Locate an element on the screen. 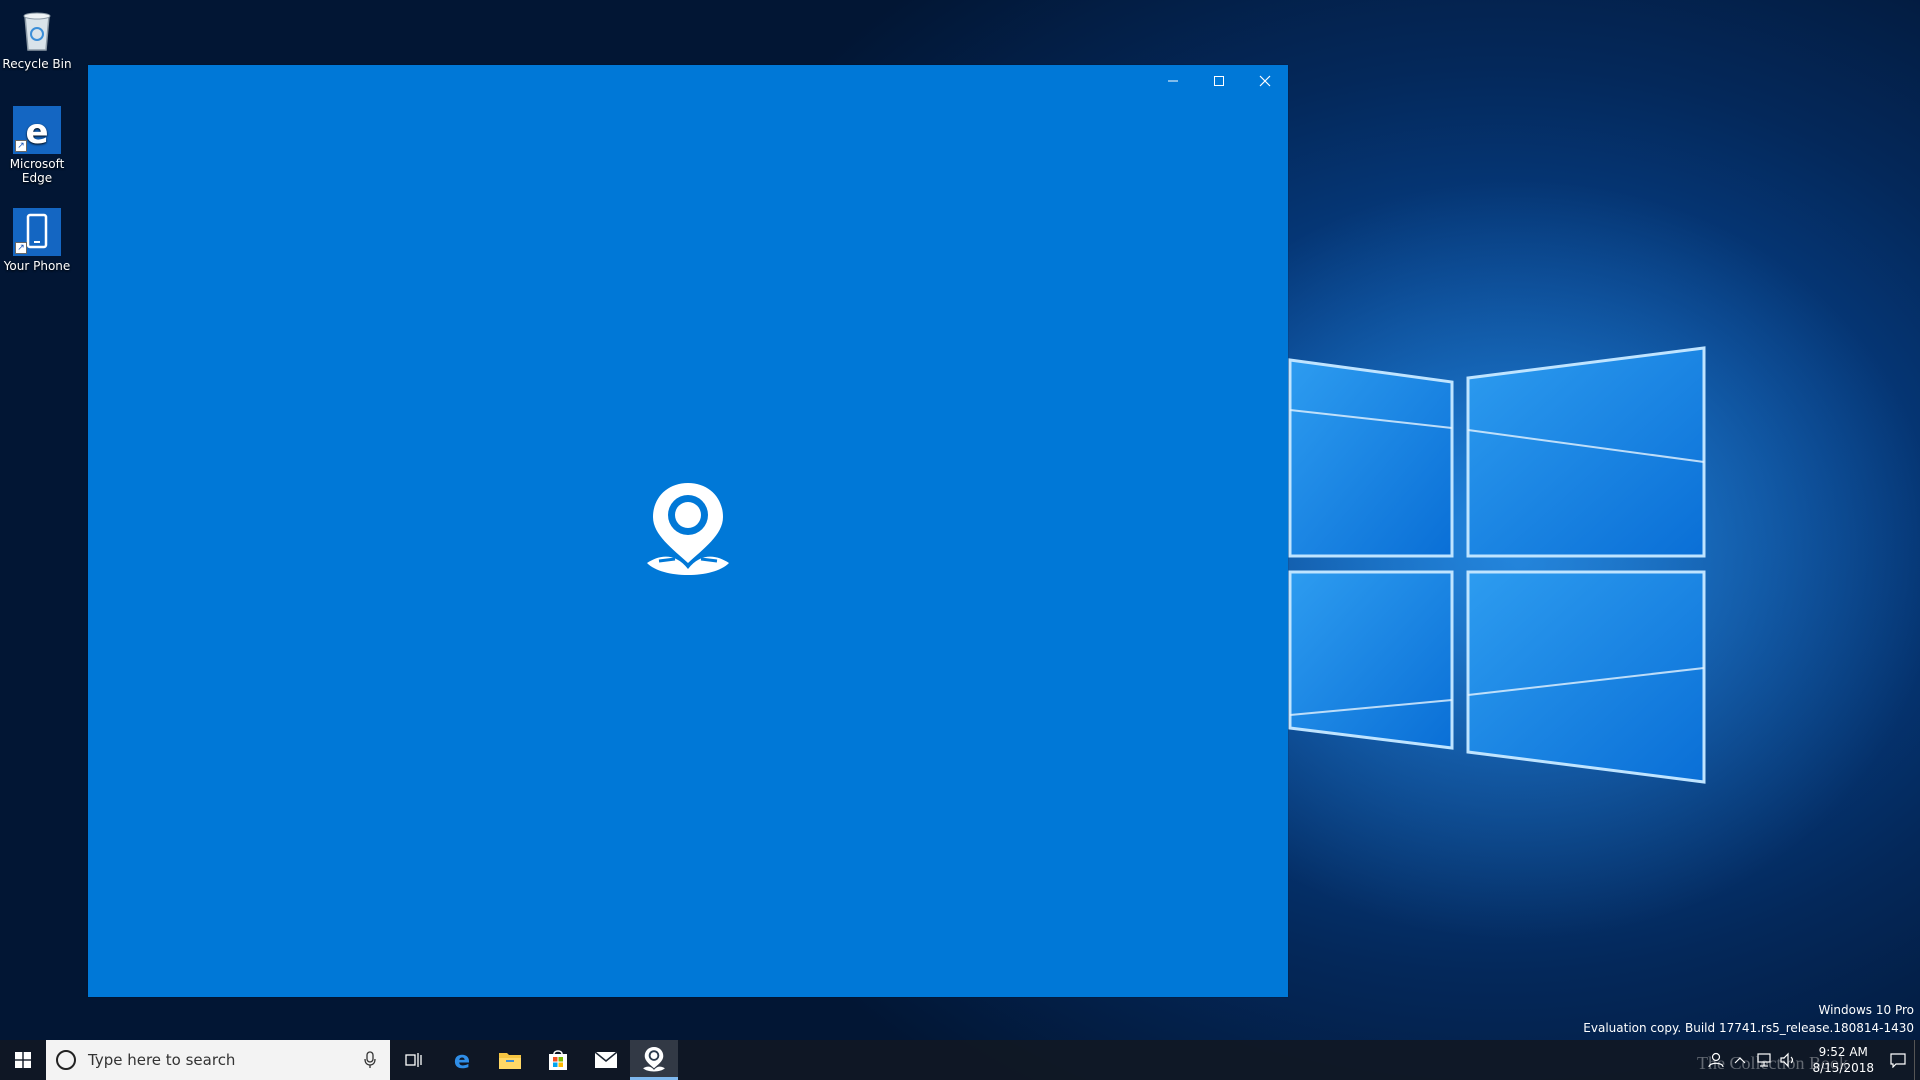 The width and height of the screenshot is (1920, 1080). desktop-icon-microsoft-edge: e ↗ Microsoft Edge is located at coordinates (37, 145).